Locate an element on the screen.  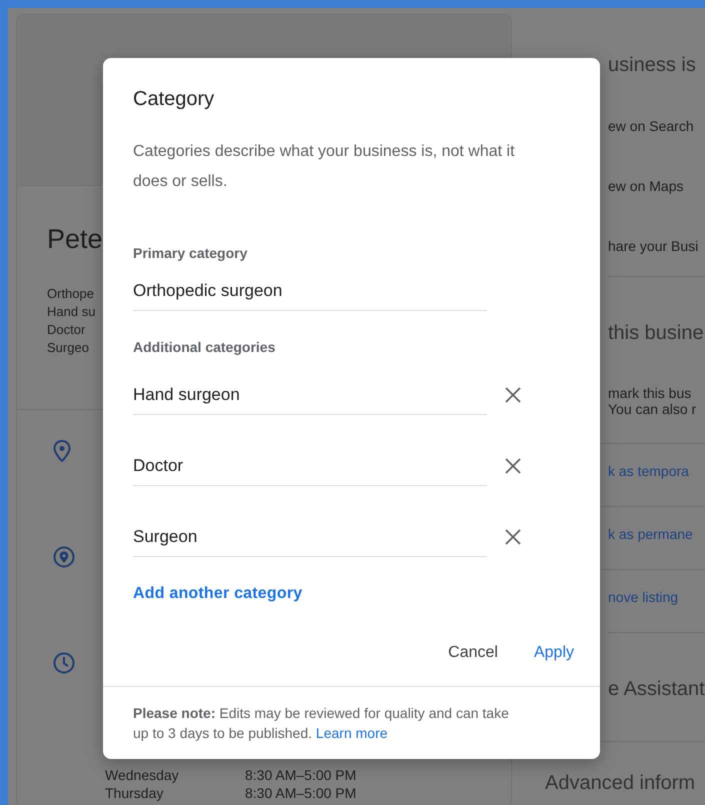
category-field: Surgeon is located at coordinates (310, 537).